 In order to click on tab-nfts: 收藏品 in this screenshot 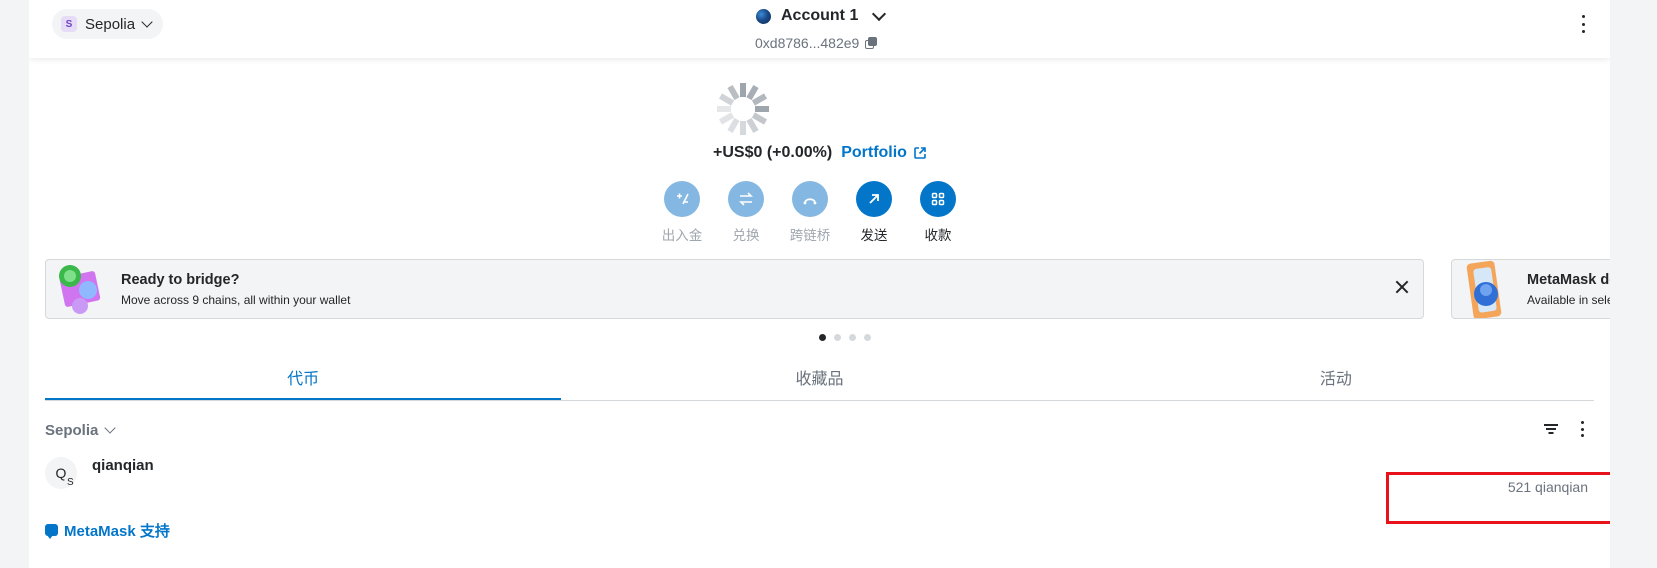, I will do `click(819, 381)`.